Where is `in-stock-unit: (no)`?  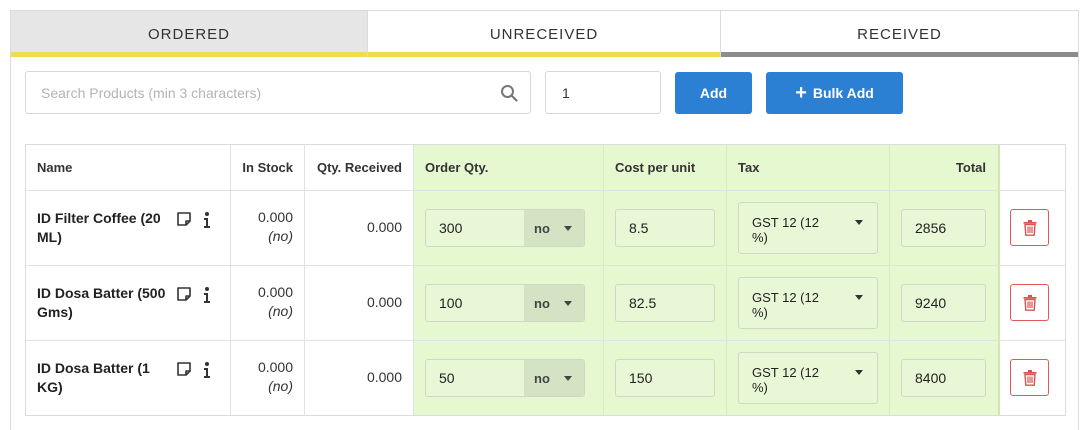
in-stock-unit: (no) is located at coordinates (280, 386).